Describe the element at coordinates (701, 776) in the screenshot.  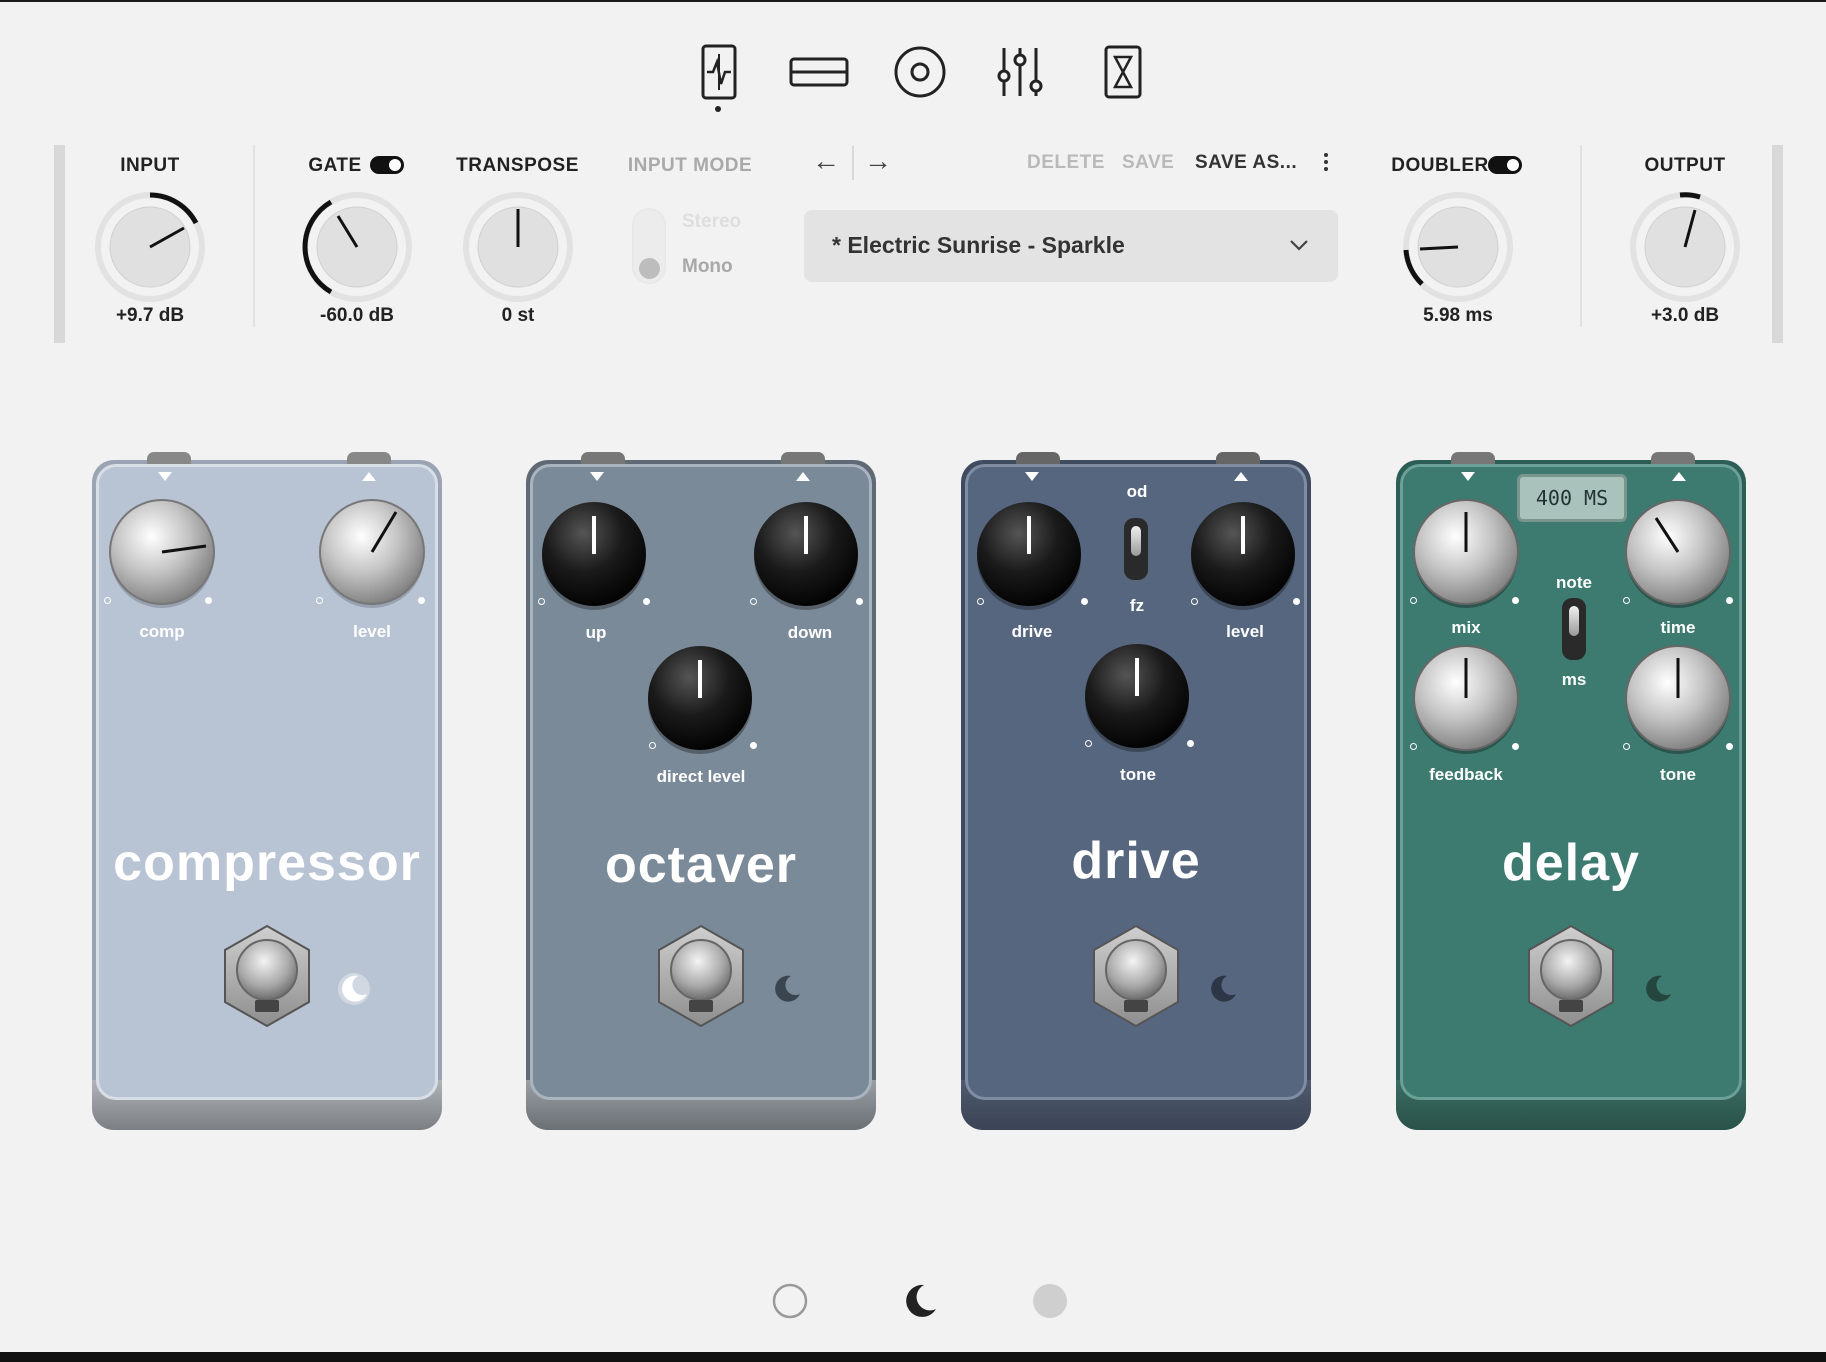
I see `direct-level-label: direct level` at that location.